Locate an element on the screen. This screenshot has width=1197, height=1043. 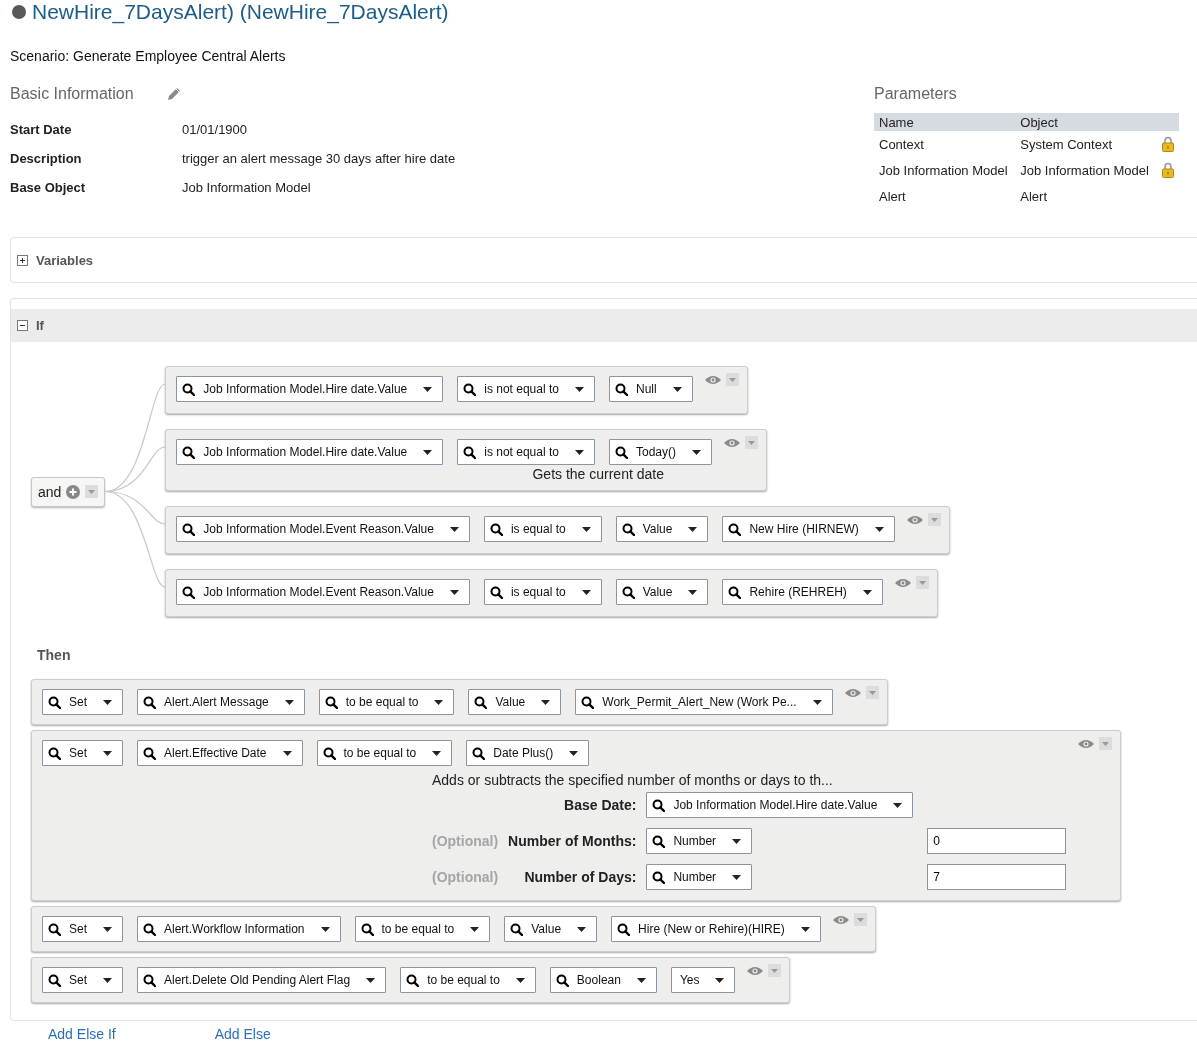
field-label: Base Object is located at coordinates (48, 187).